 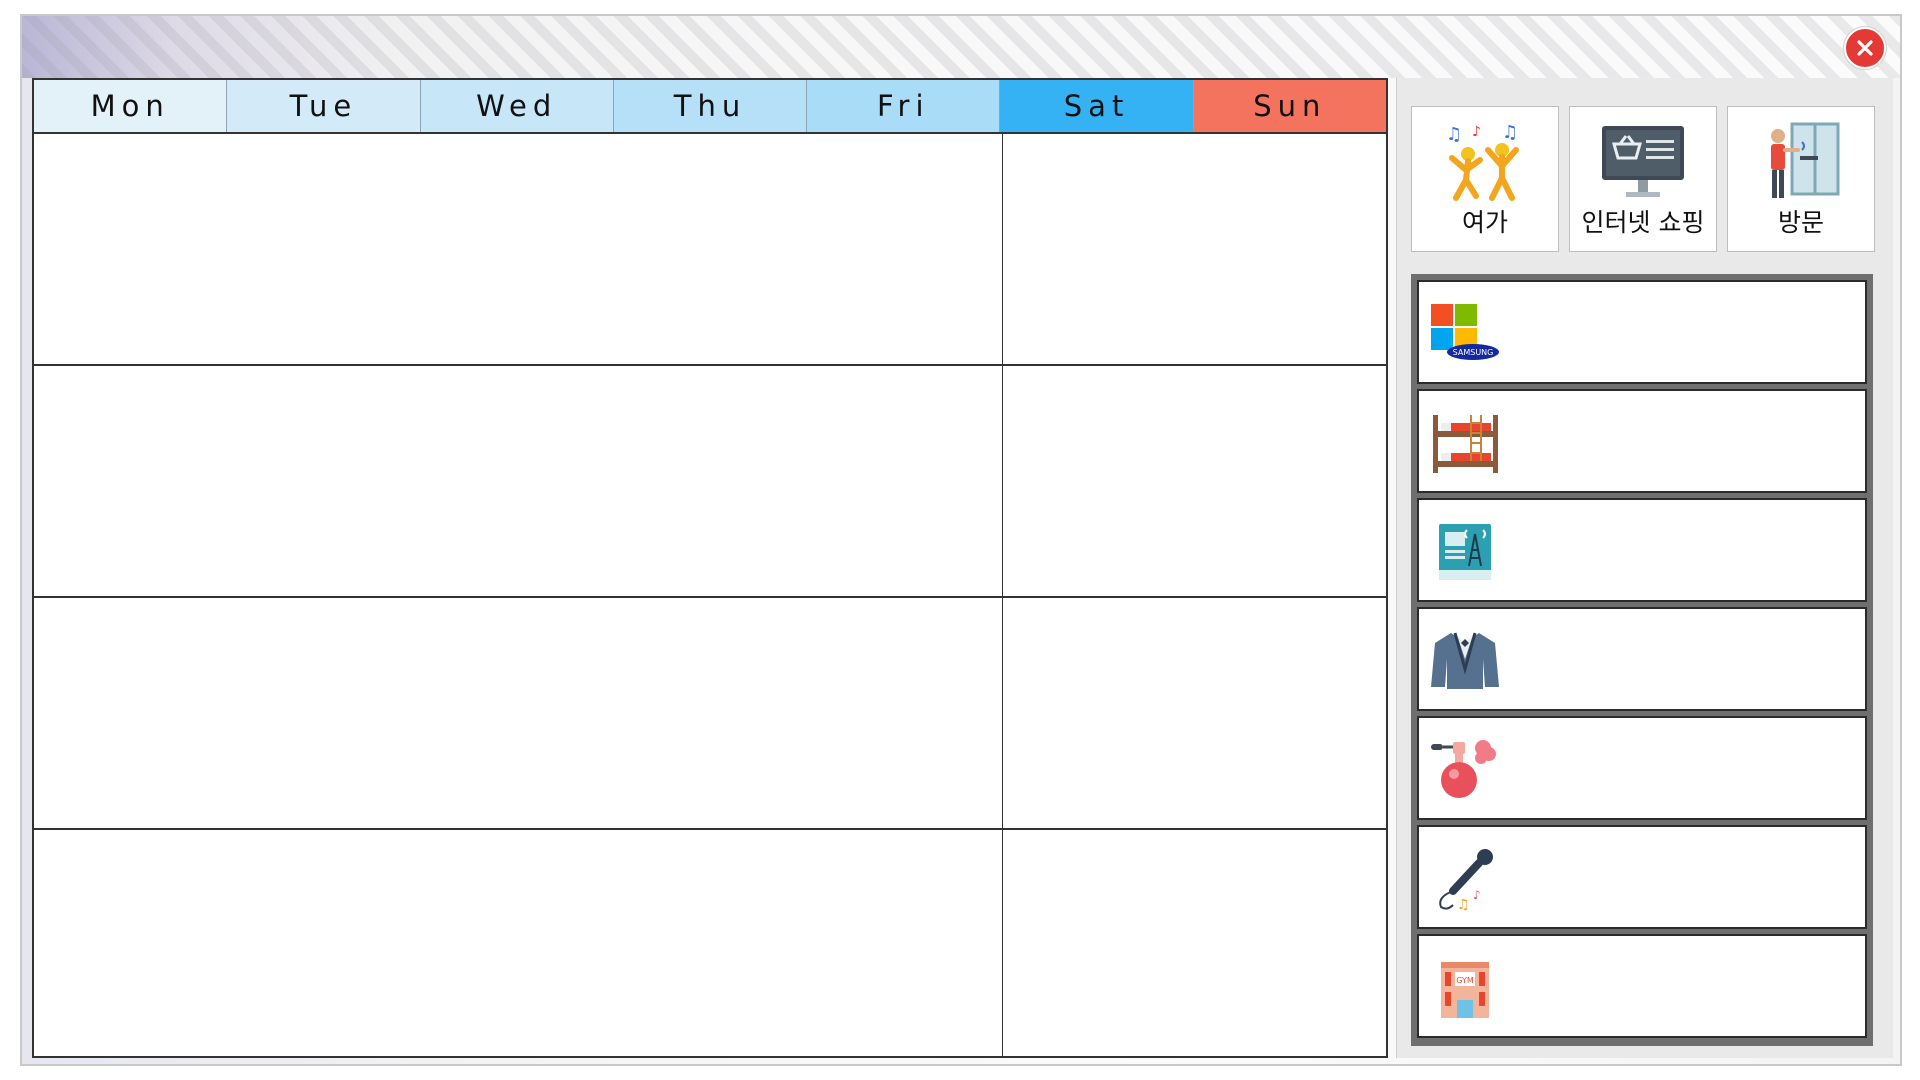 I want to click on category-online-shopping-button: 인터넷 쇼핑, so click(x=1643, y=179).